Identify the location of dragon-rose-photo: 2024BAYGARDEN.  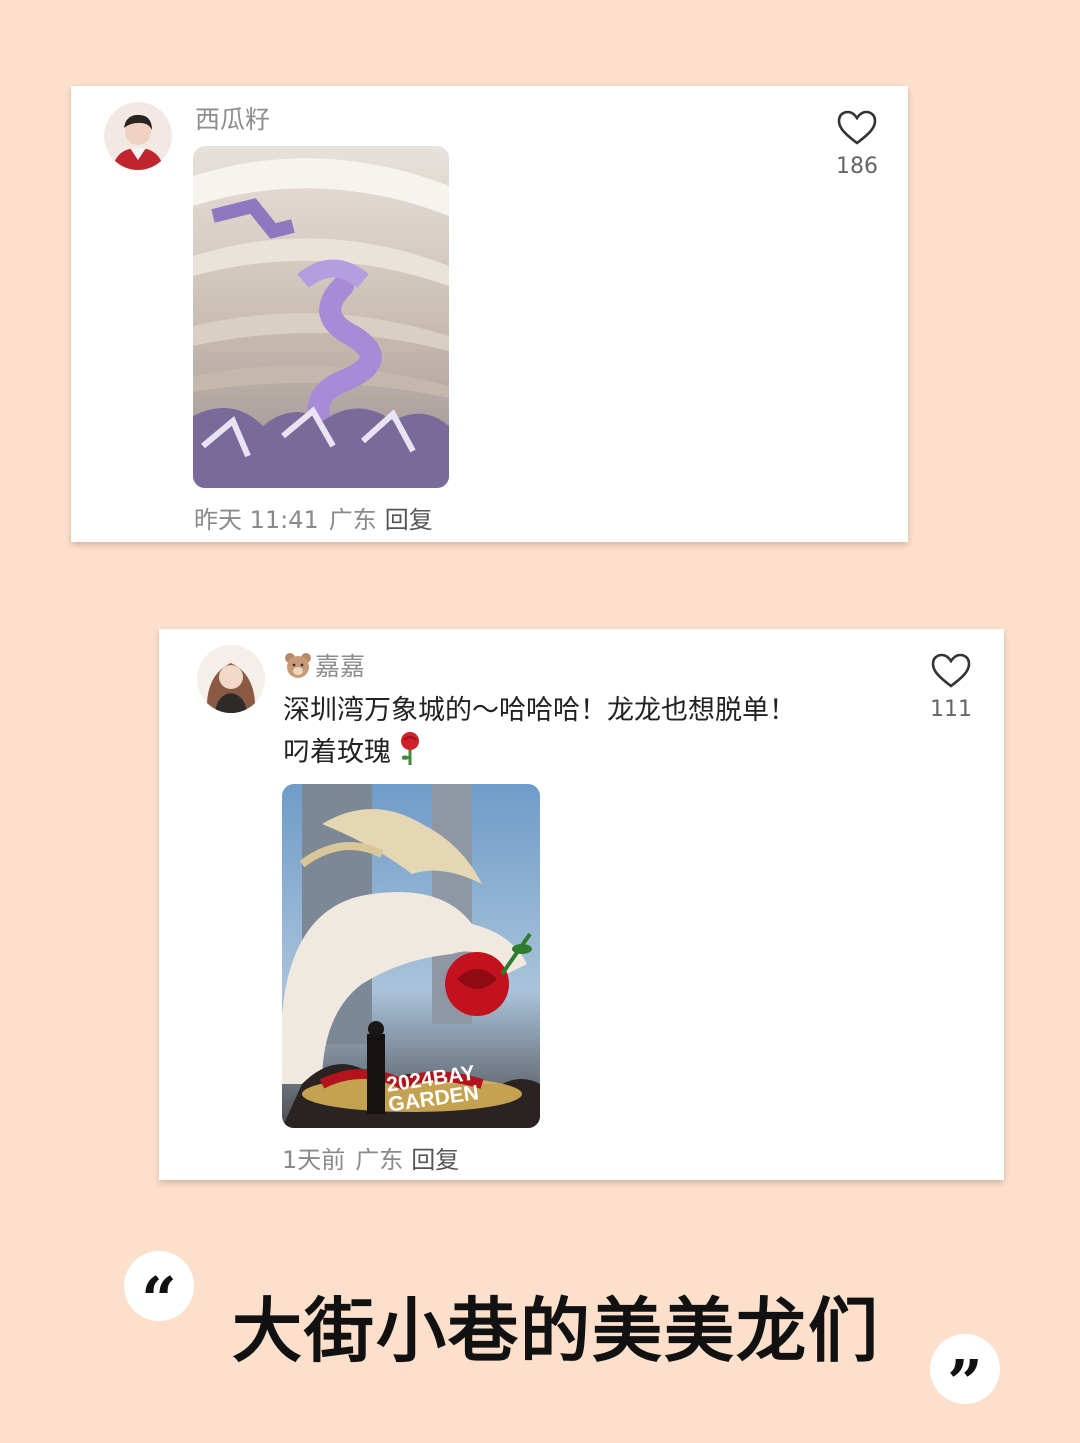
(411, 956).